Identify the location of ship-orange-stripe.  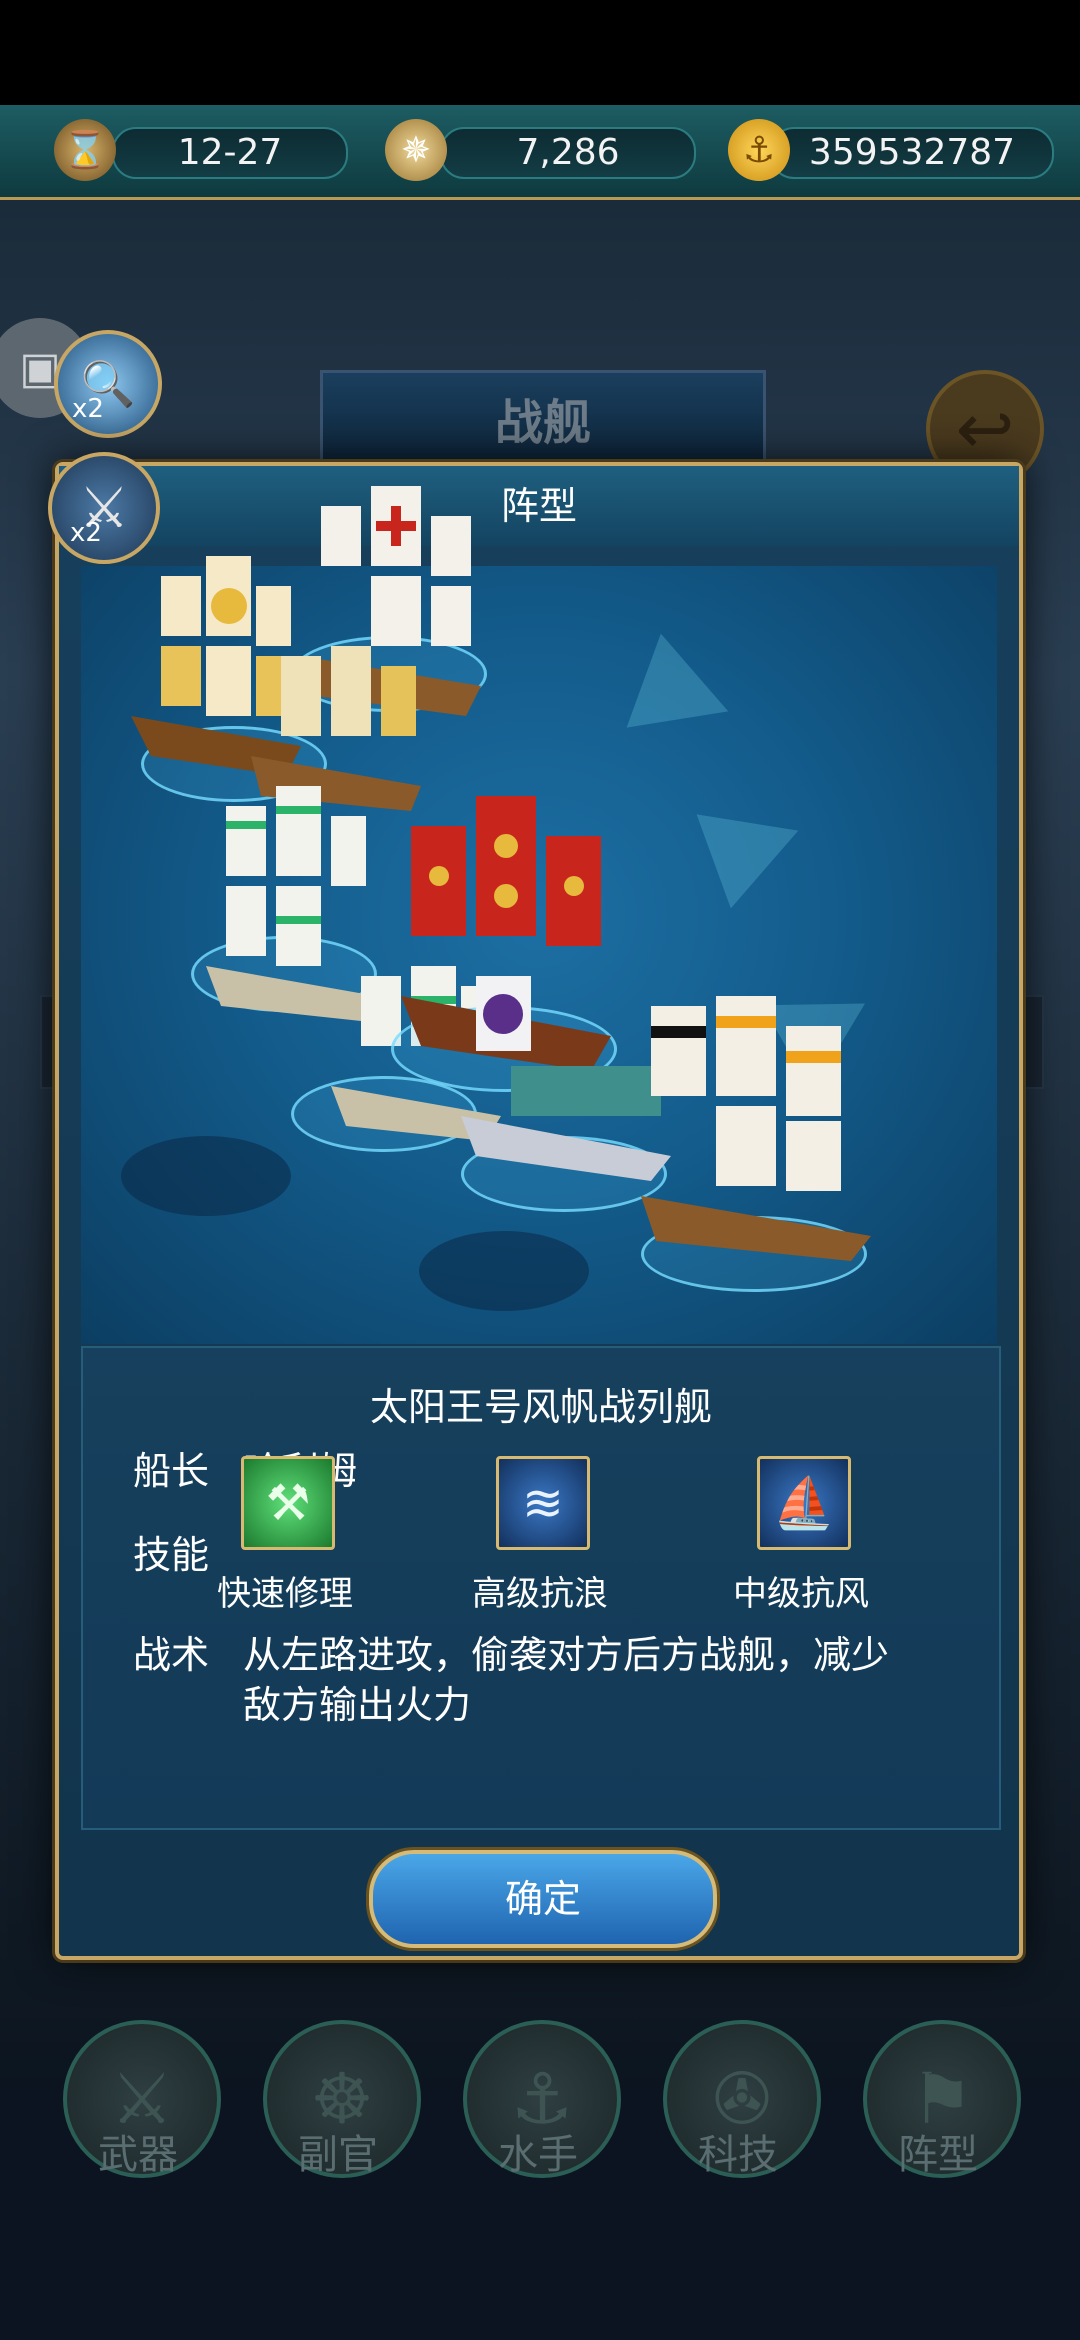
(761, 1116).